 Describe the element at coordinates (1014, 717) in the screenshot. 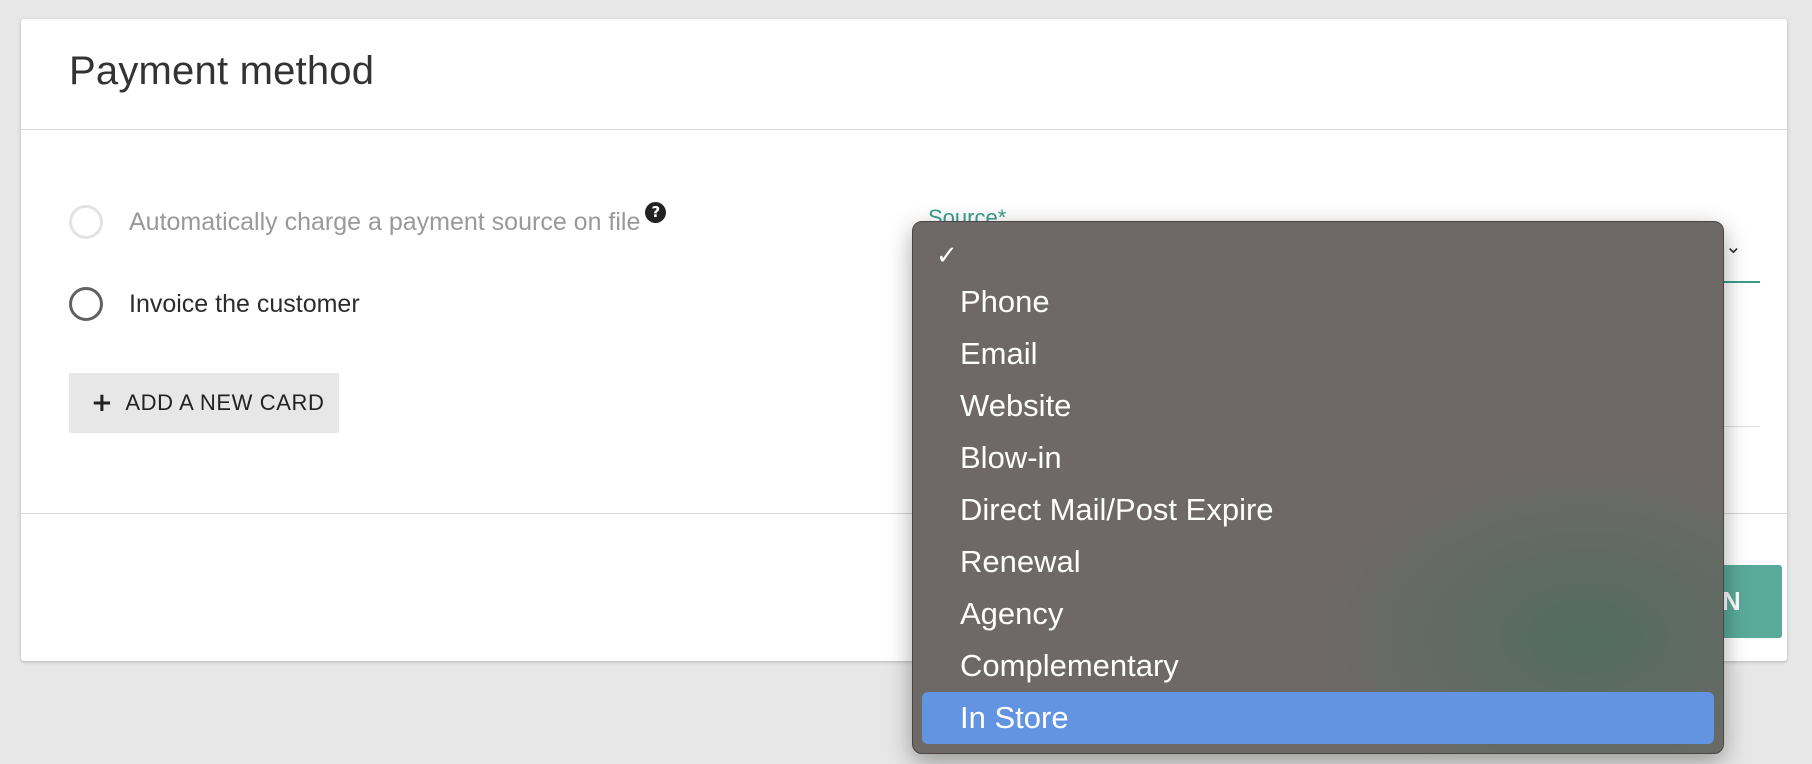

I see `dropdown-option-label: In Store` at that location.